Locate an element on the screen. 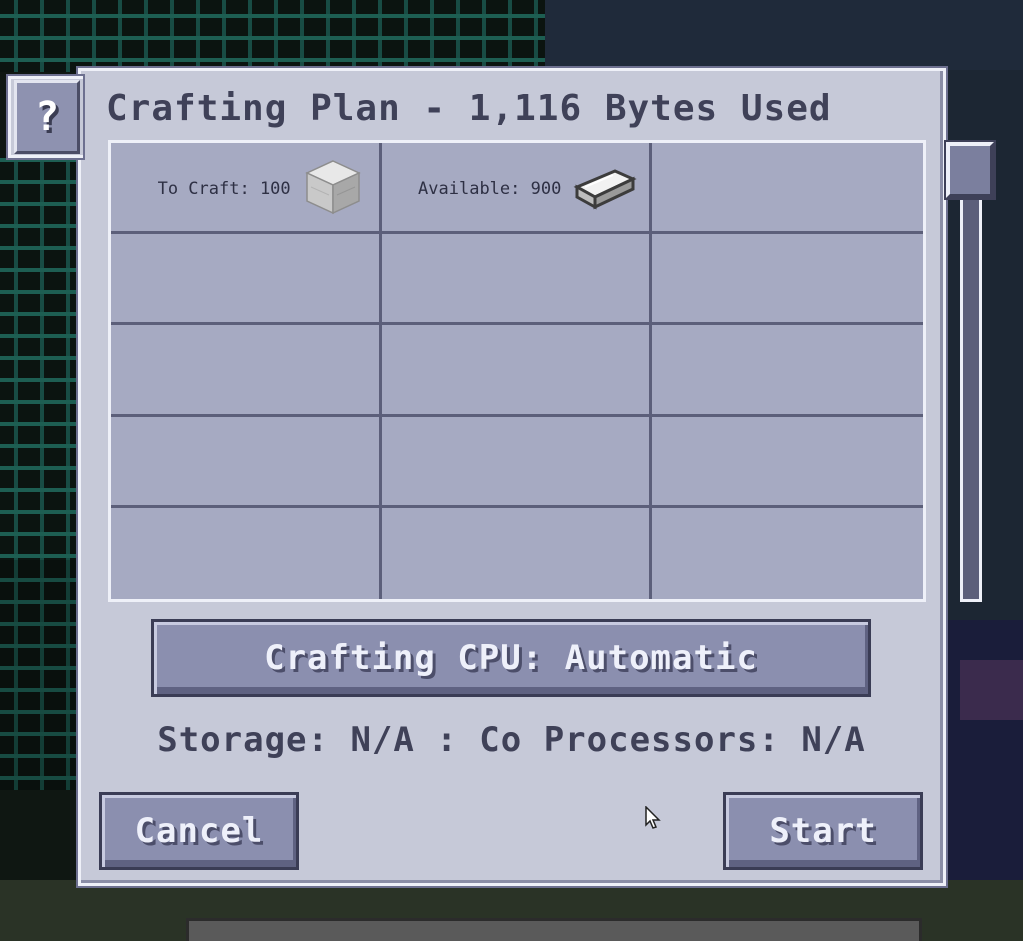  start-button: Start is located at coordinates (823, 831).